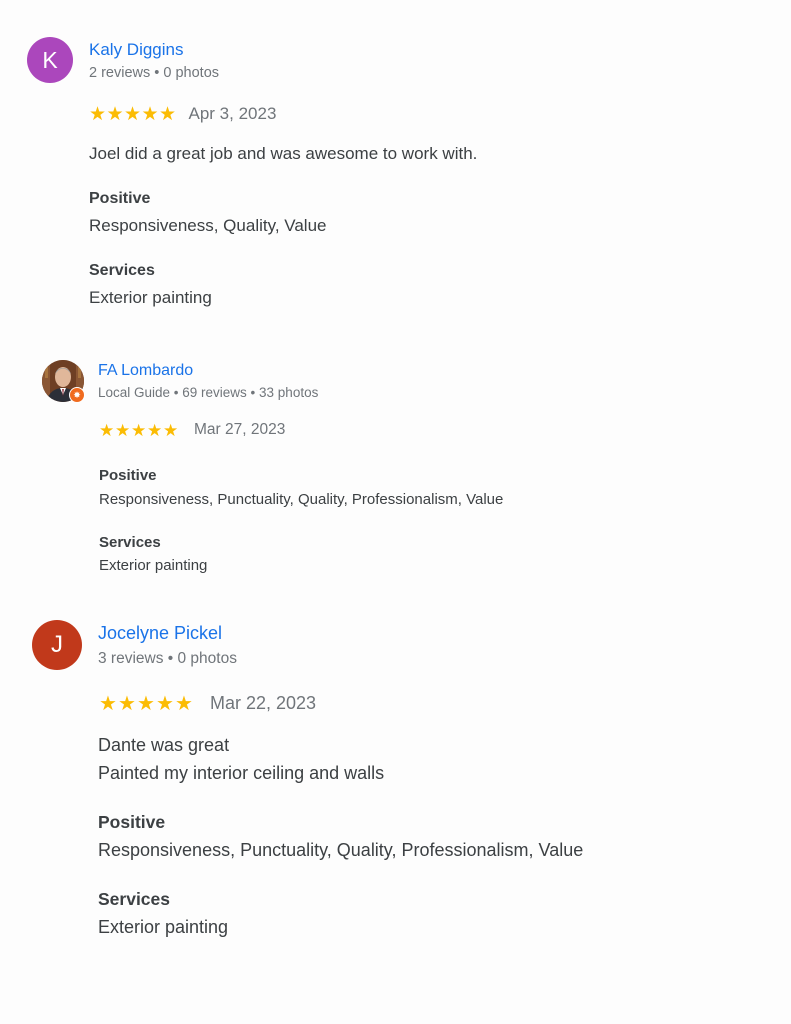  What do you see at coordinates (241, 773) in the screenshot?
I see `review-text-line: Painted my interior ceiling and walls` at bounding box center [241, 773].